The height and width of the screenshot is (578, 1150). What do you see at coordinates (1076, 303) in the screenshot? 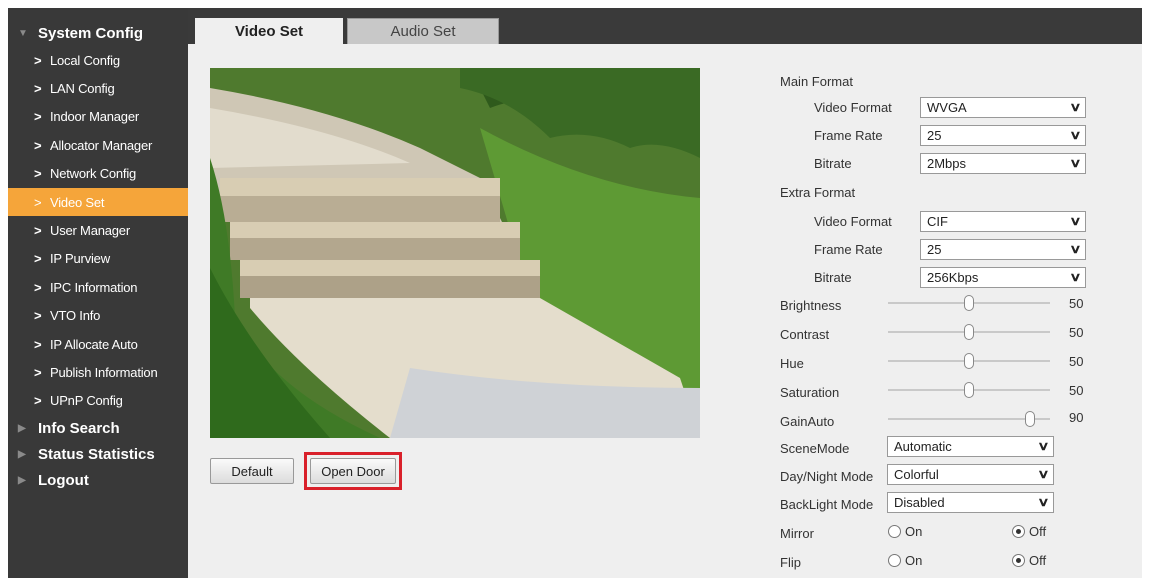
I see `brightness-value: 50` at bounding box center [1076, 303].